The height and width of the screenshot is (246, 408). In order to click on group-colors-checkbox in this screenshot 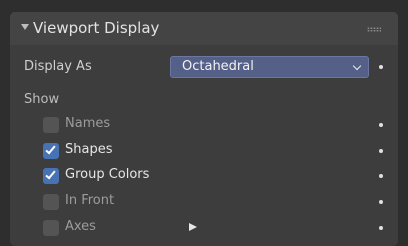, I will do `click(51, 176)`.